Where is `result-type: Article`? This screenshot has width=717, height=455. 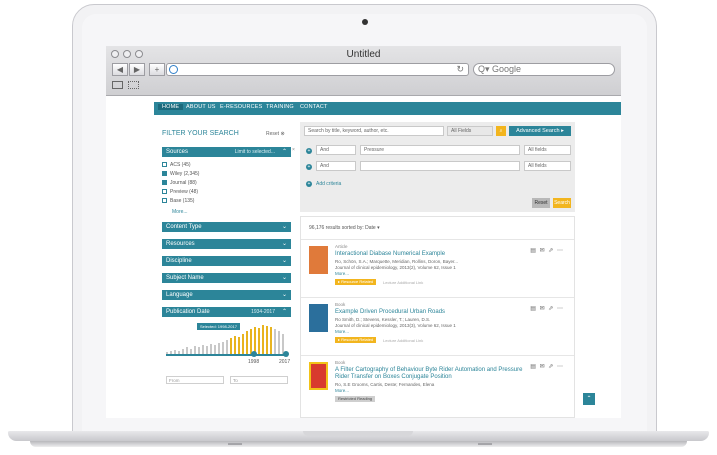 result-type: Article is located at coordinates (341, 246).